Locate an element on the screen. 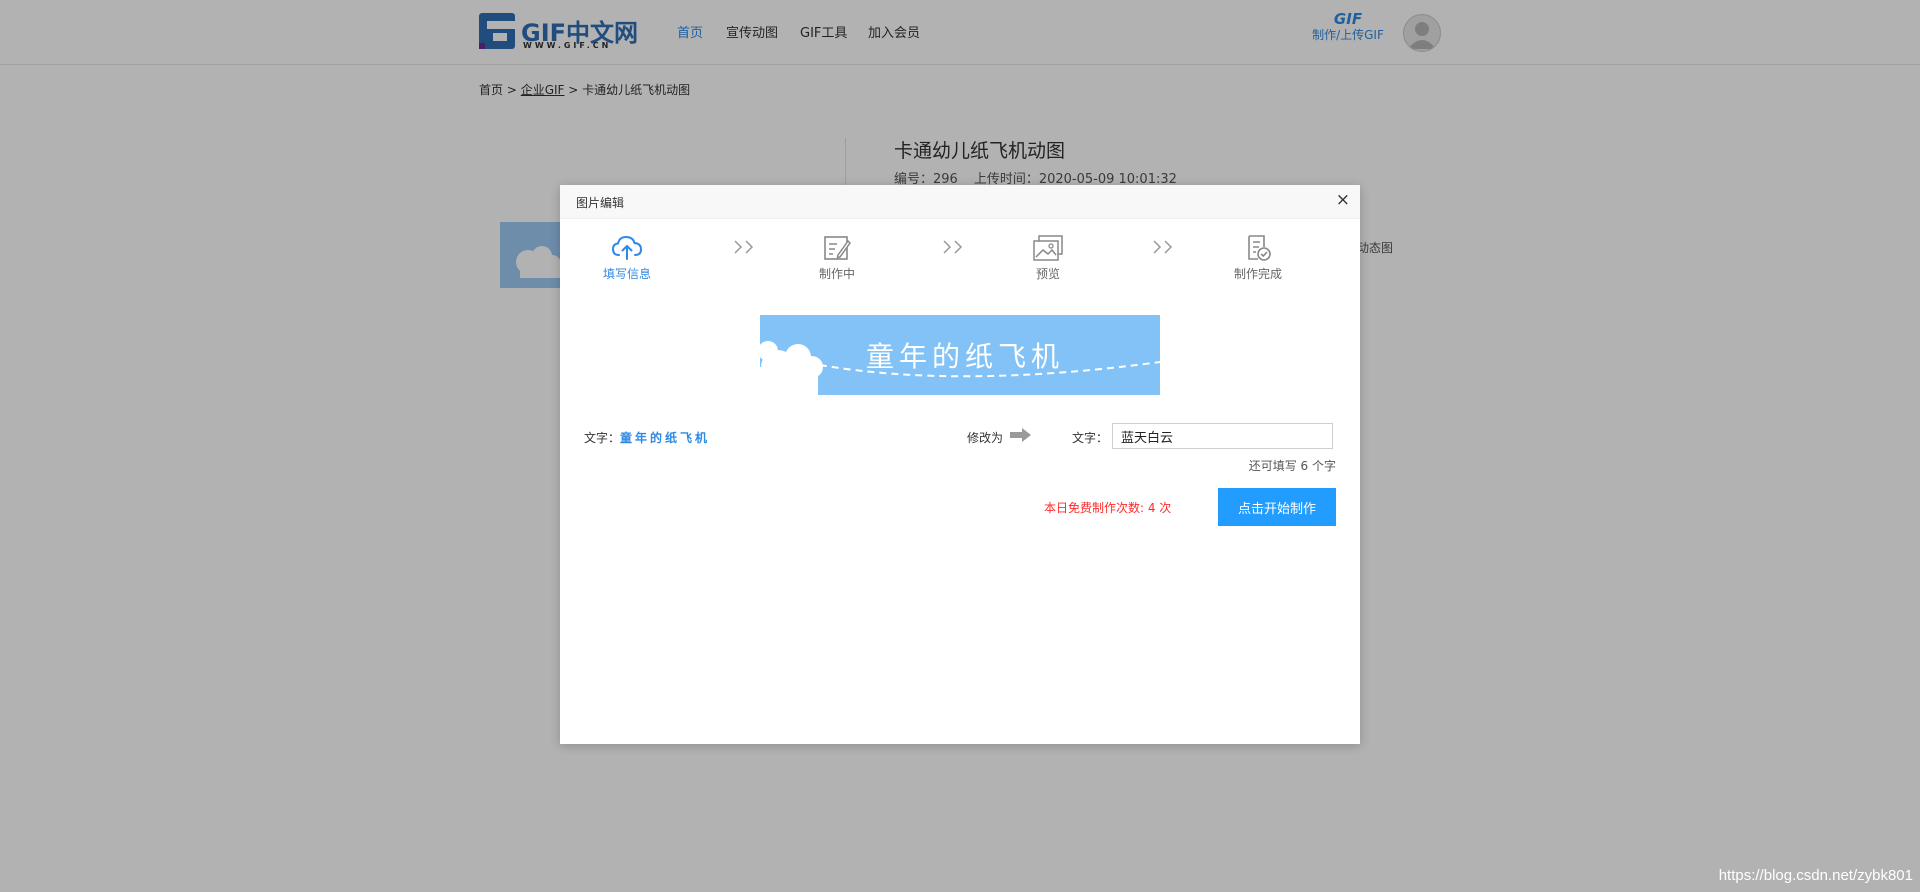 The image size is (1920, 892). watermark: https://blog.csdn.net/zybk801 is located at coordinates (1815, 875).